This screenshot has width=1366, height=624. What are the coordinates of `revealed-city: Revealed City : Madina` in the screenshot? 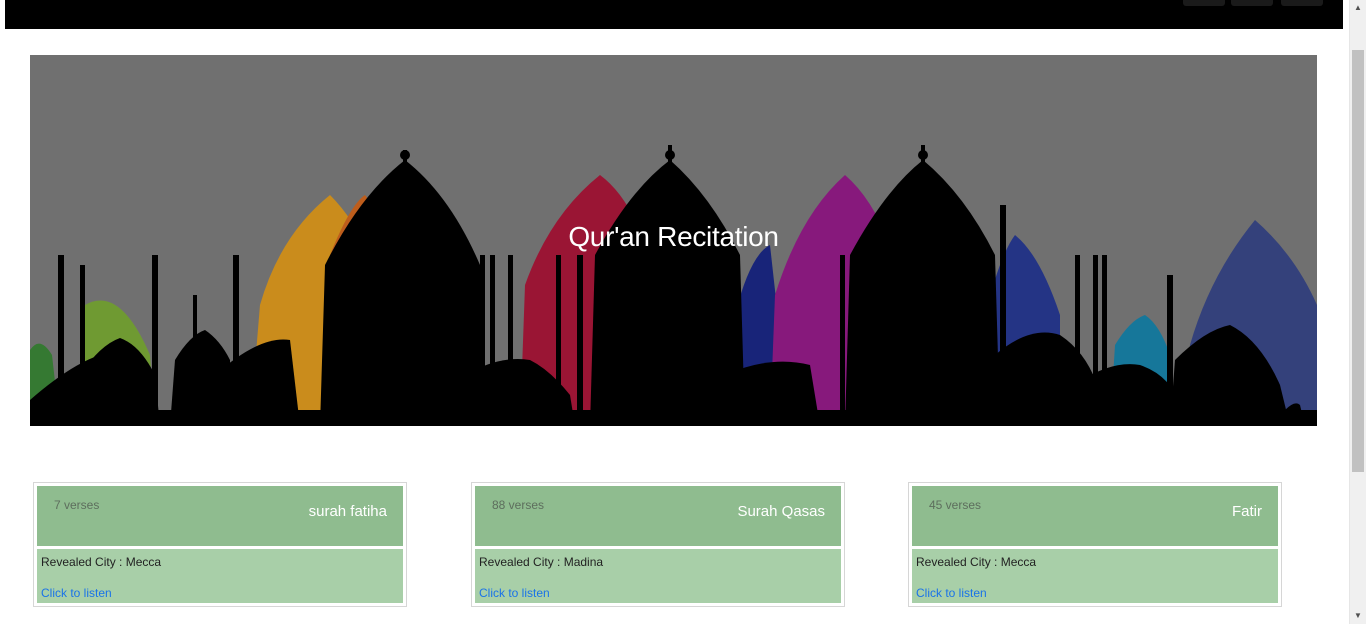 It's located at (541, 562).